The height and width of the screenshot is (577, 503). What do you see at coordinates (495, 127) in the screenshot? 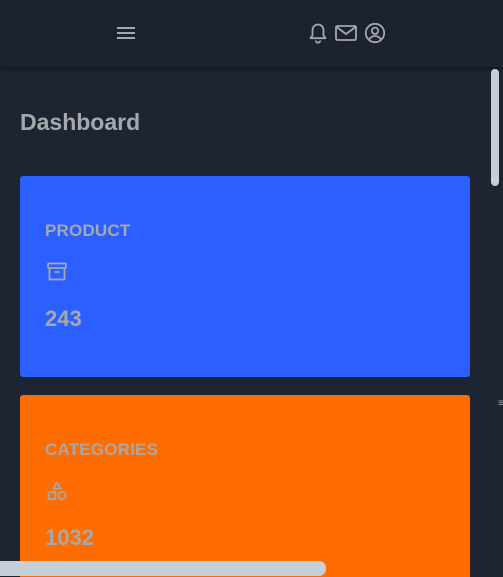
I see `vertical-scrollbar` at bounding box center [495, 127].